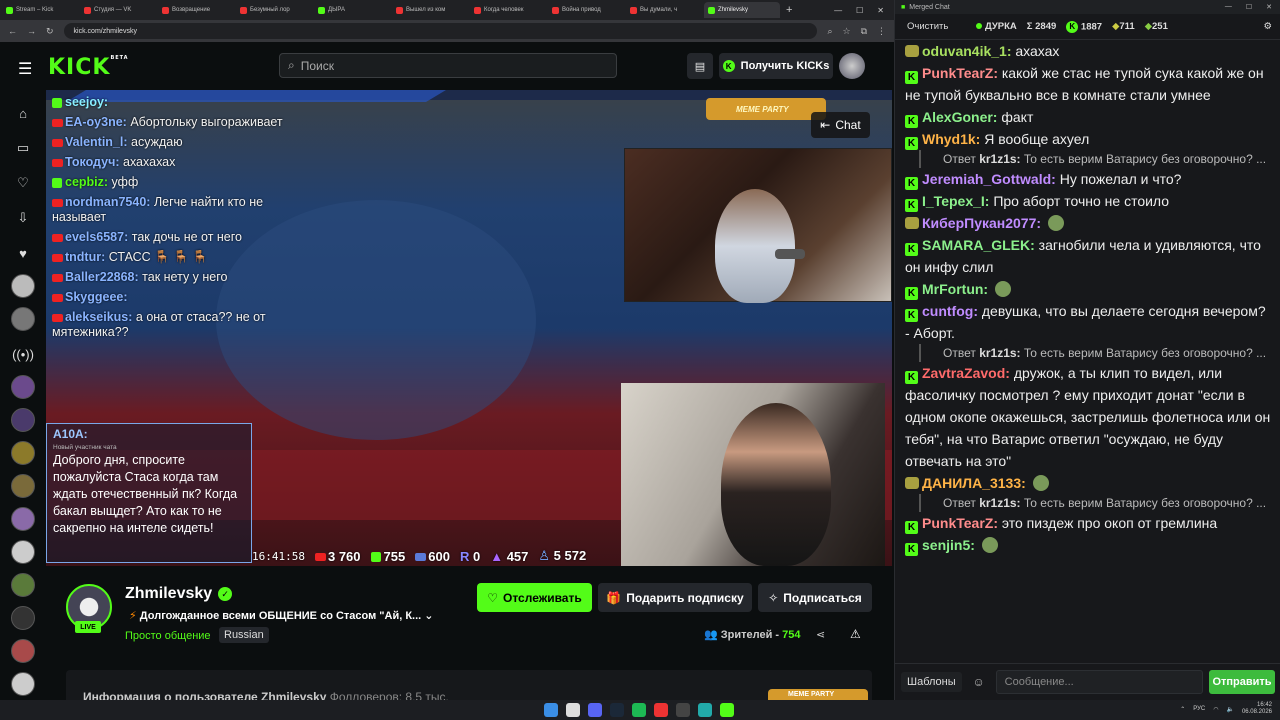 Image resolution: width=1280 pixels, height=720 pixels. I want to click on share-icon: ⋖, so click(820, 634).